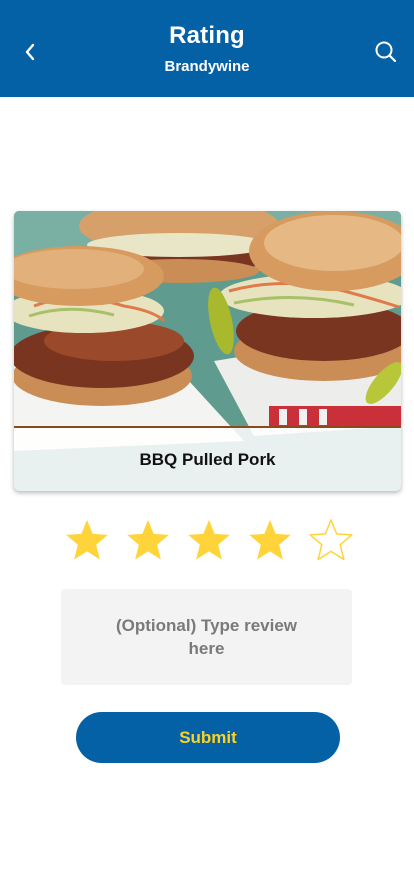 This screenshot has width=414, height=896. I want to click on app-header: Rating Brandywine, so click(207, 48).